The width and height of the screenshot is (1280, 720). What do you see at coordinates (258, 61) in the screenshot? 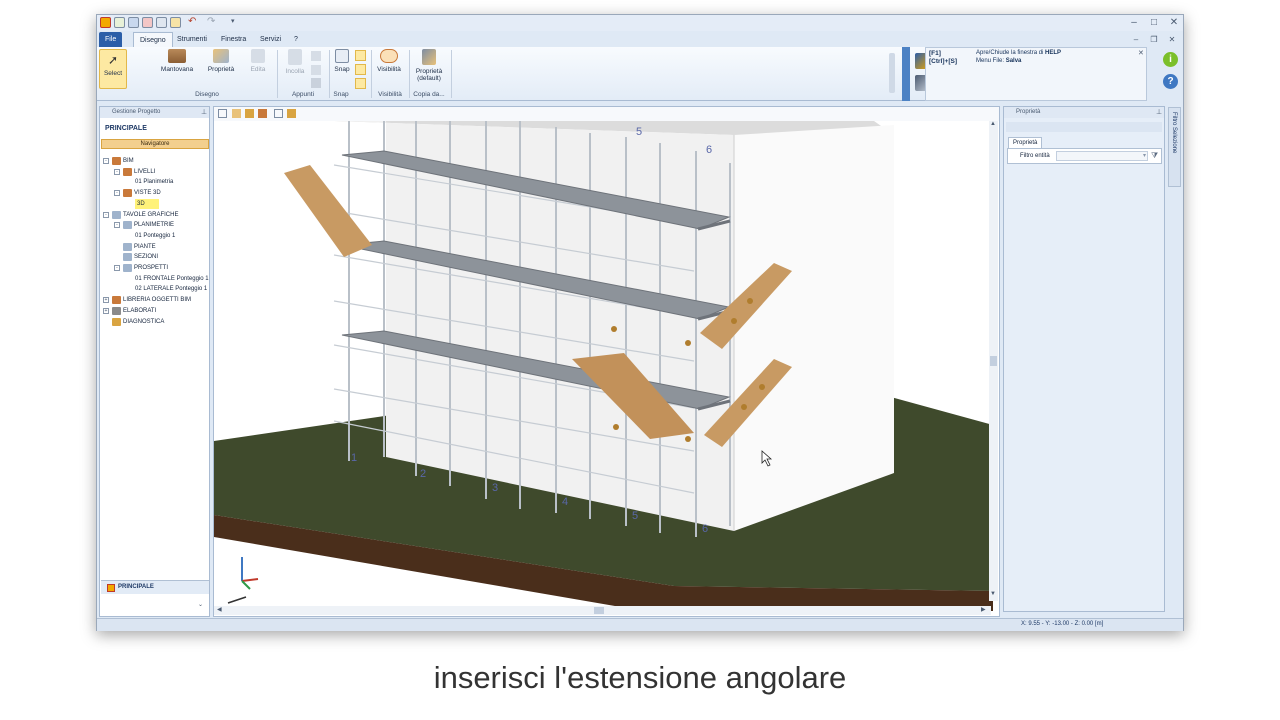
I see `edita-button: Edita` at bounding box center [258, 61].